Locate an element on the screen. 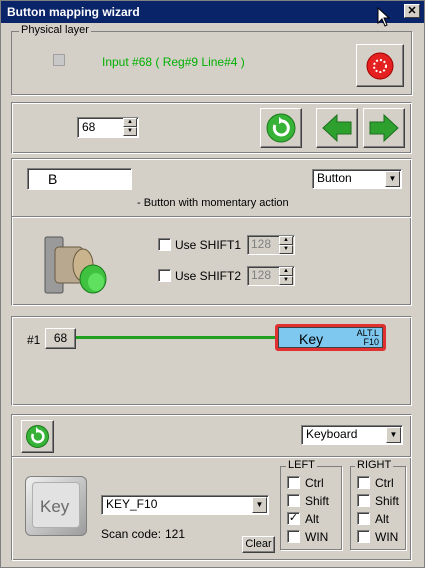  scan-code-label: Scan code: is located at coordinates (131, 534).